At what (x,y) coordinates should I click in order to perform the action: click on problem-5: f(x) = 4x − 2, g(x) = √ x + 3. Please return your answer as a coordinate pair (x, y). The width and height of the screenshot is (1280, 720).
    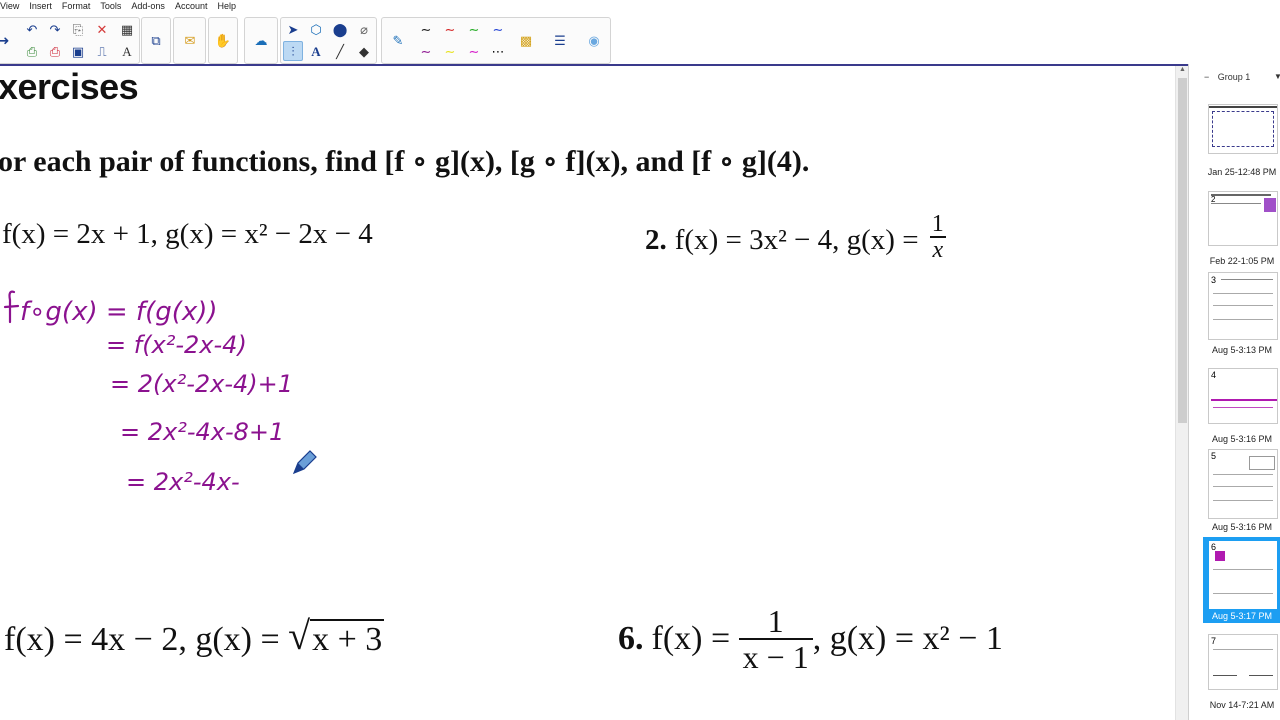
    Looking at the image, I should click on (194, 635).